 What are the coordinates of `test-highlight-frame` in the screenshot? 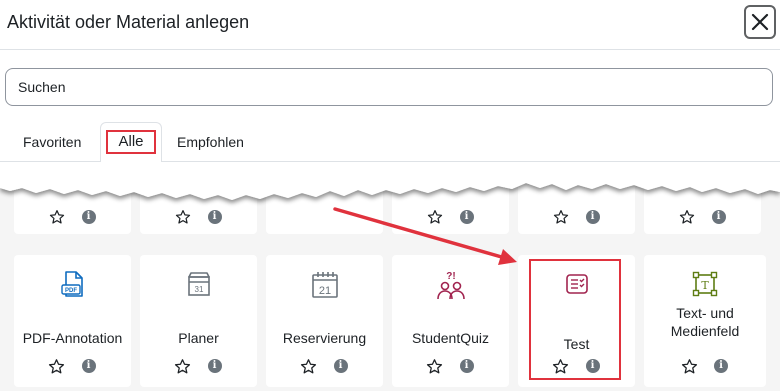 It's located at (575, 319).